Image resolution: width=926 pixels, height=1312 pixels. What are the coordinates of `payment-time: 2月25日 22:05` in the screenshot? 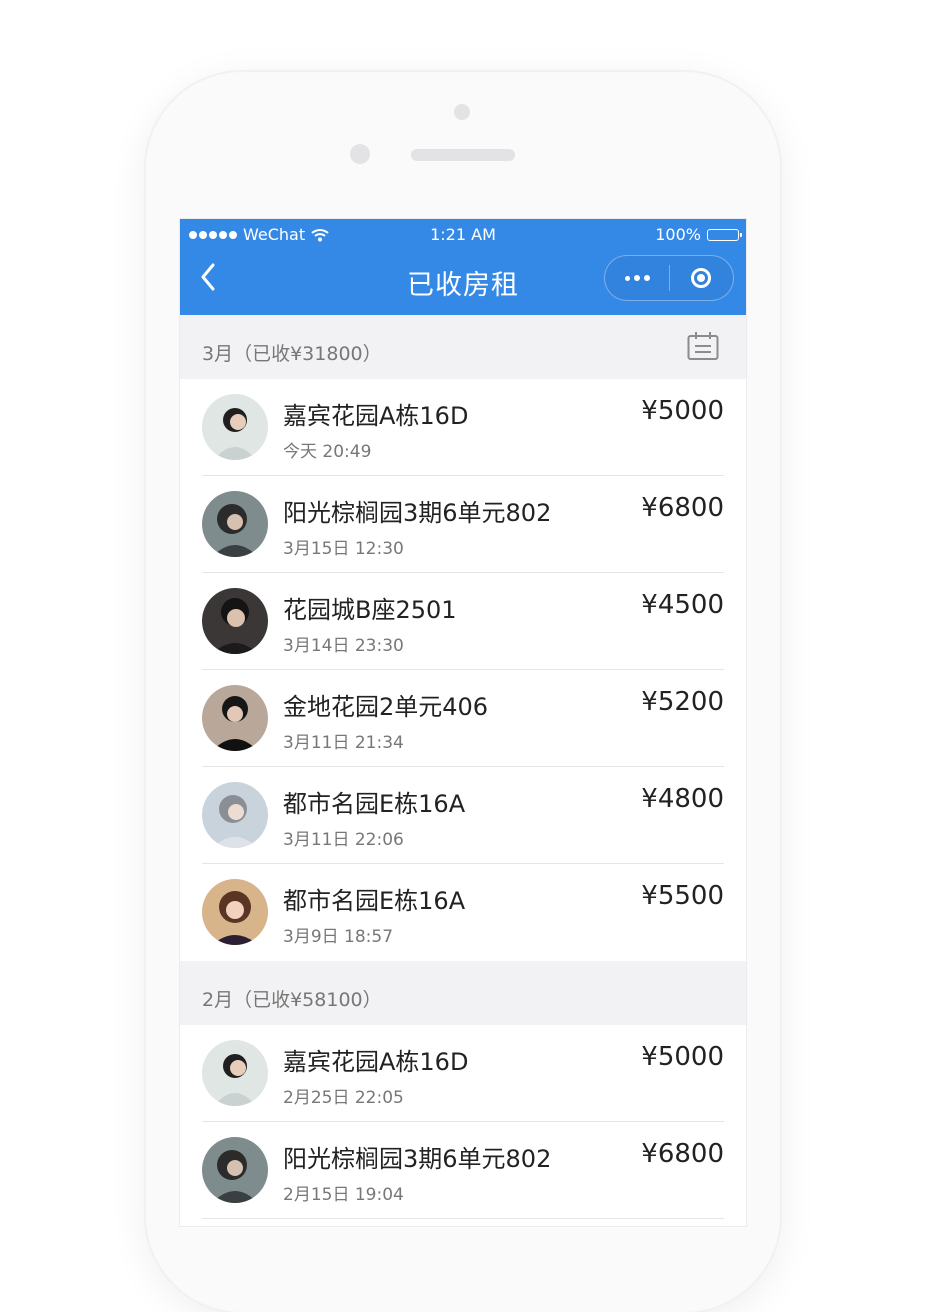 It's located at (343, 1098).